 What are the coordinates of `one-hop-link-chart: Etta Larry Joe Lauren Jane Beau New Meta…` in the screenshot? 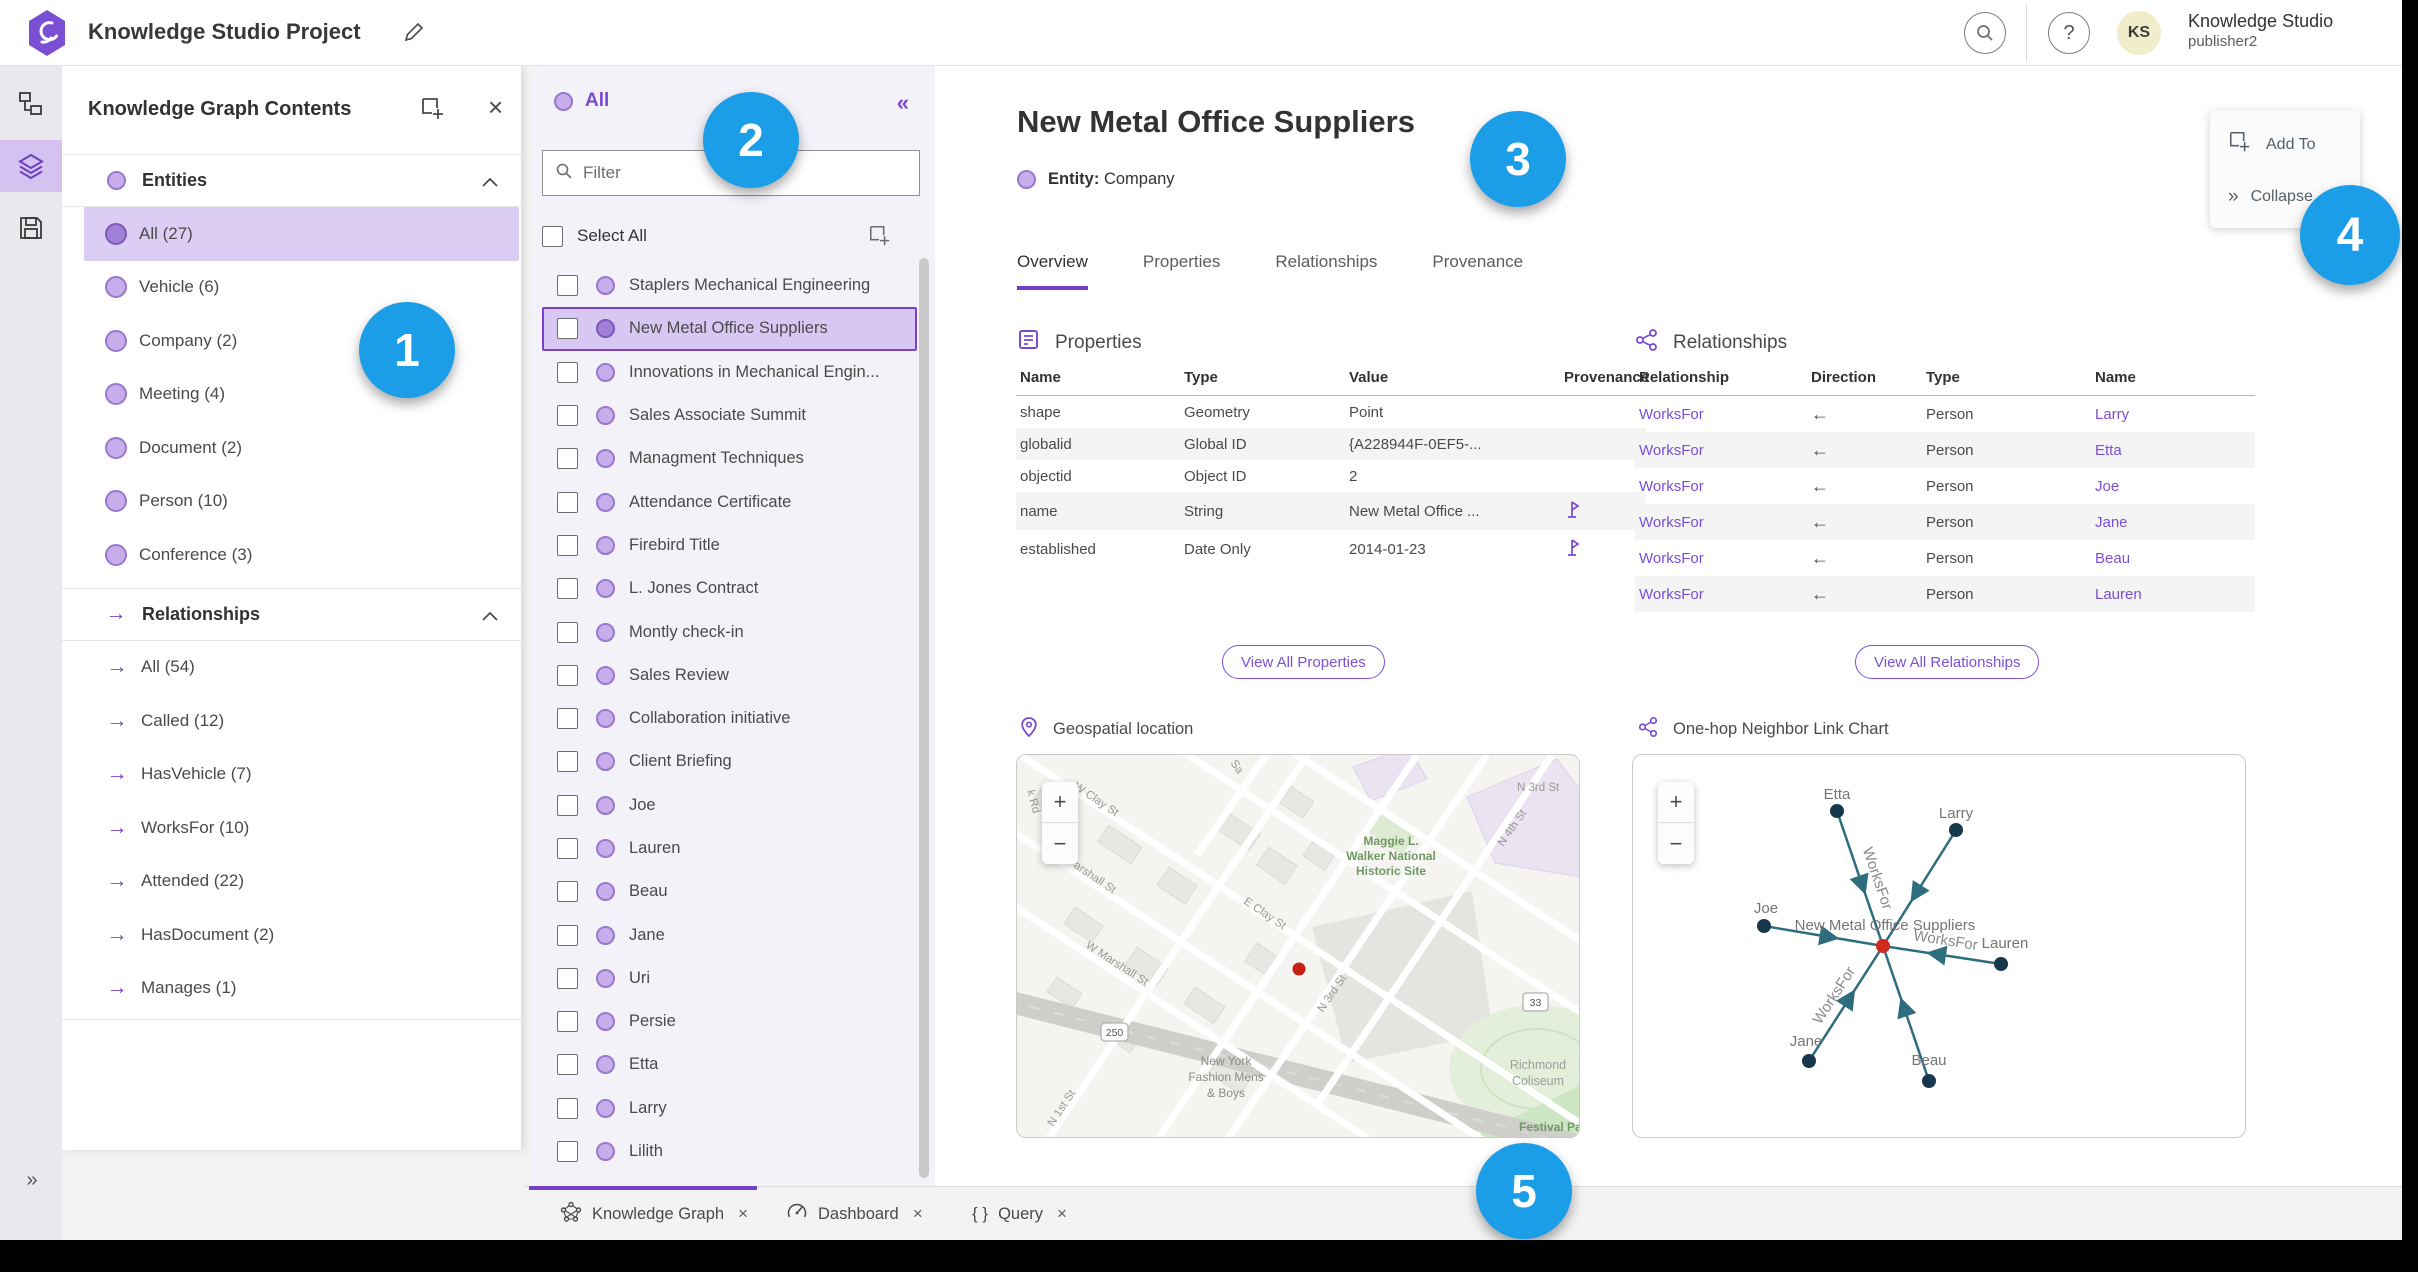 It's located at (1939, 946).